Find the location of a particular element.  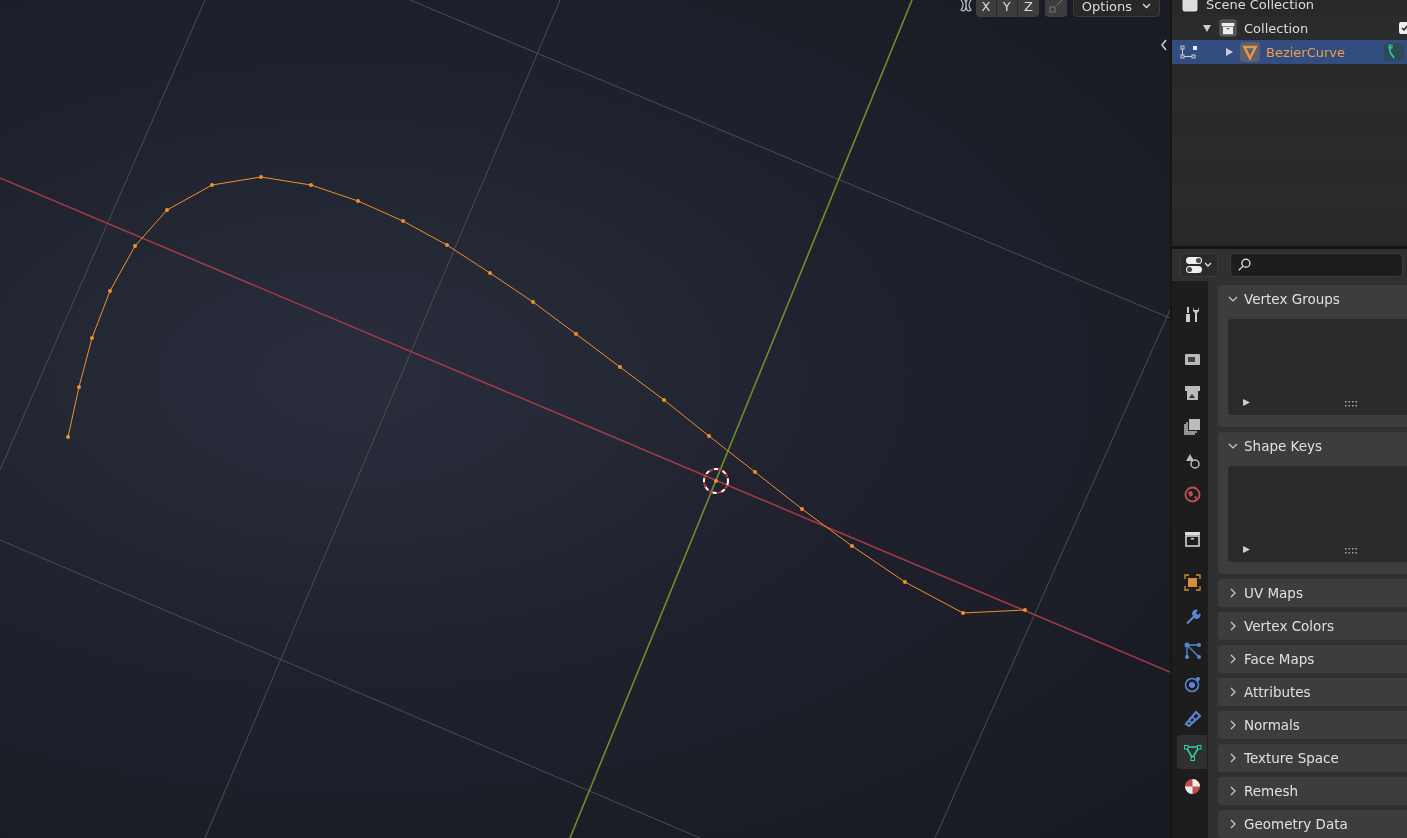

data-icon is located at coordinates (1192, 752).